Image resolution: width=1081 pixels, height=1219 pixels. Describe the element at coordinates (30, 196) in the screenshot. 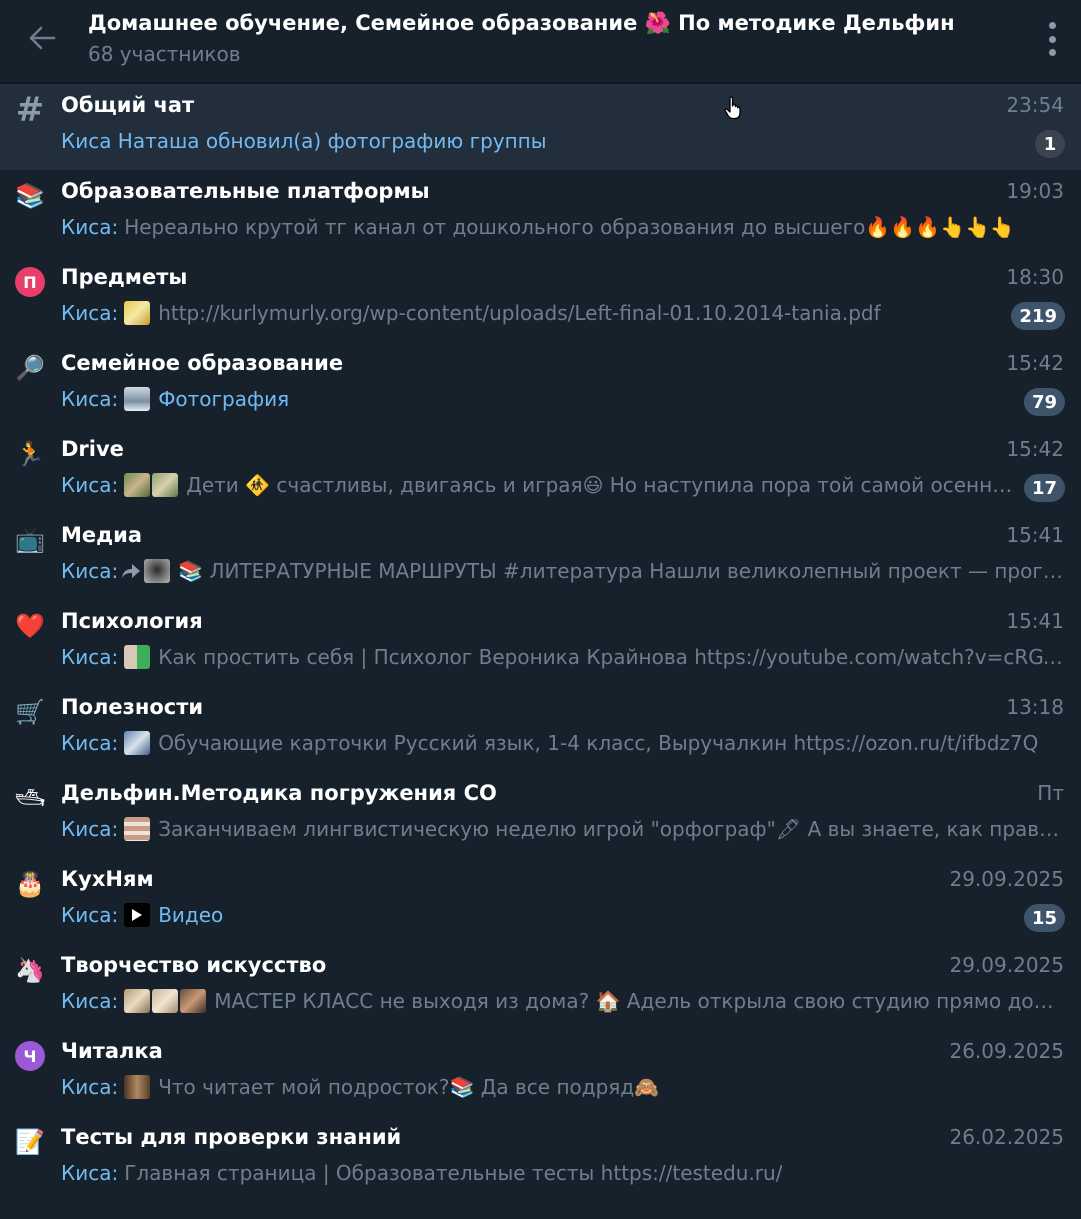

I see `books-icon: 📚` at that location.